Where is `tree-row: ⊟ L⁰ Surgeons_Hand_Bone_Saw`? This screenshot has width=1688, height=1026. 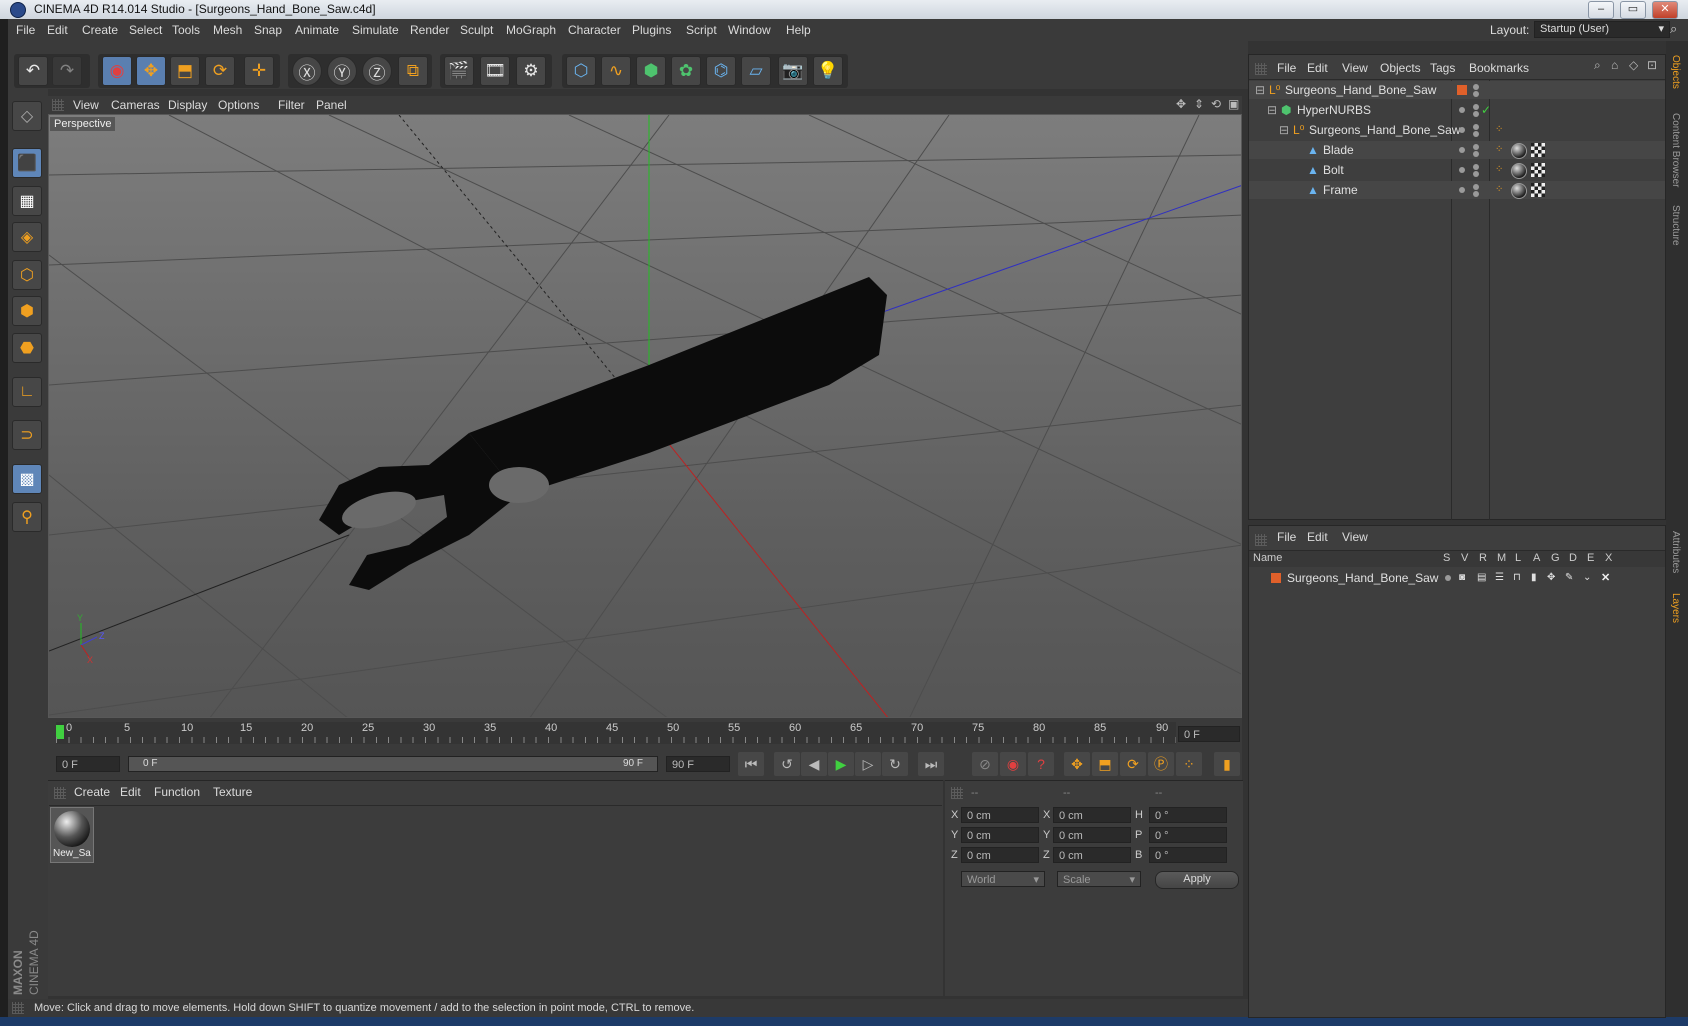 tree-row: ⊟ L⁰ Surgeons_Hand_Bone_Saw is located at coordinates (1457, 90).